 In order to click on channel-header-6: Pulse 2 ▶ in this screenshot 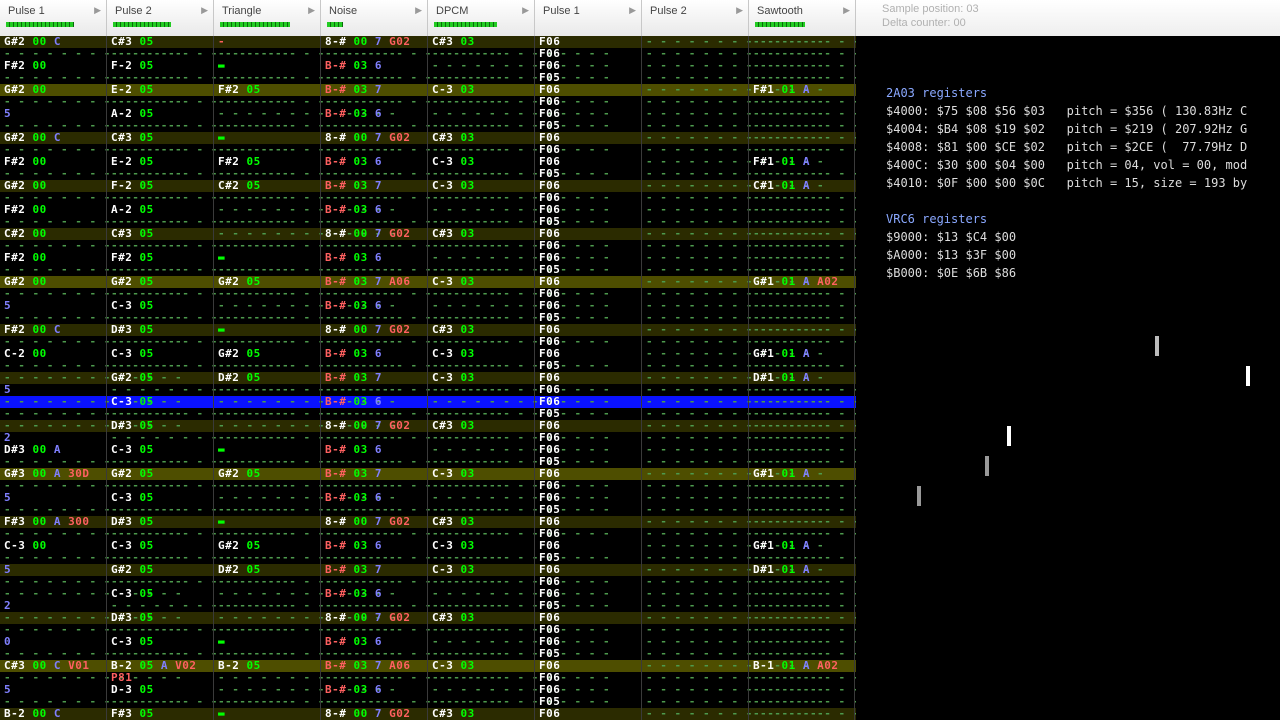, I will do `click(695, 18)`.